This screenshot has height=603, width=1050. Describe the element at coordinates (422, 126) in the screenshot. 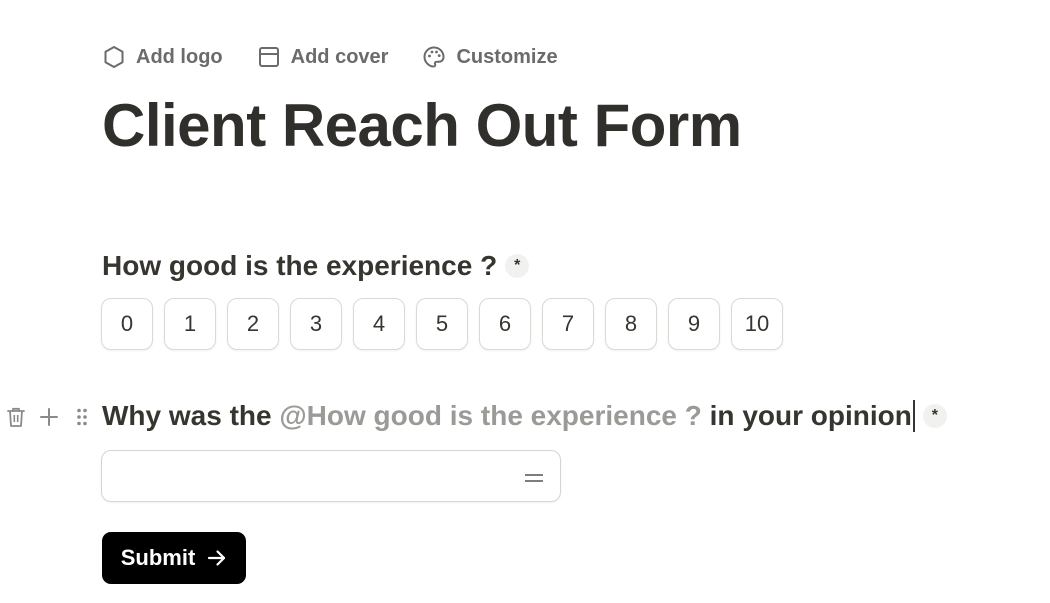

I see `page-title: Client Reach Out Form` at that location.